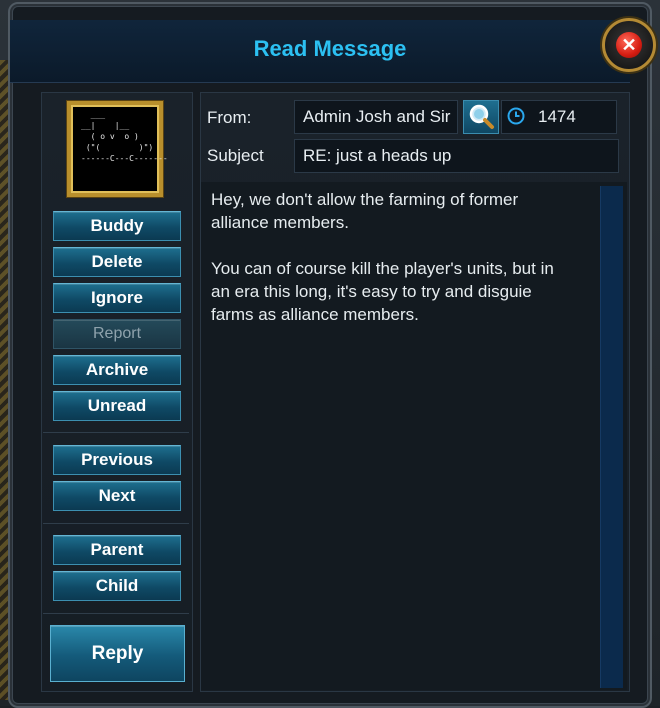 This screenshot has height=708, width=660. Describe the element at coordinates (456, 156) in the screenshot. I see `subject-field: RE: just a heads up` at that location.